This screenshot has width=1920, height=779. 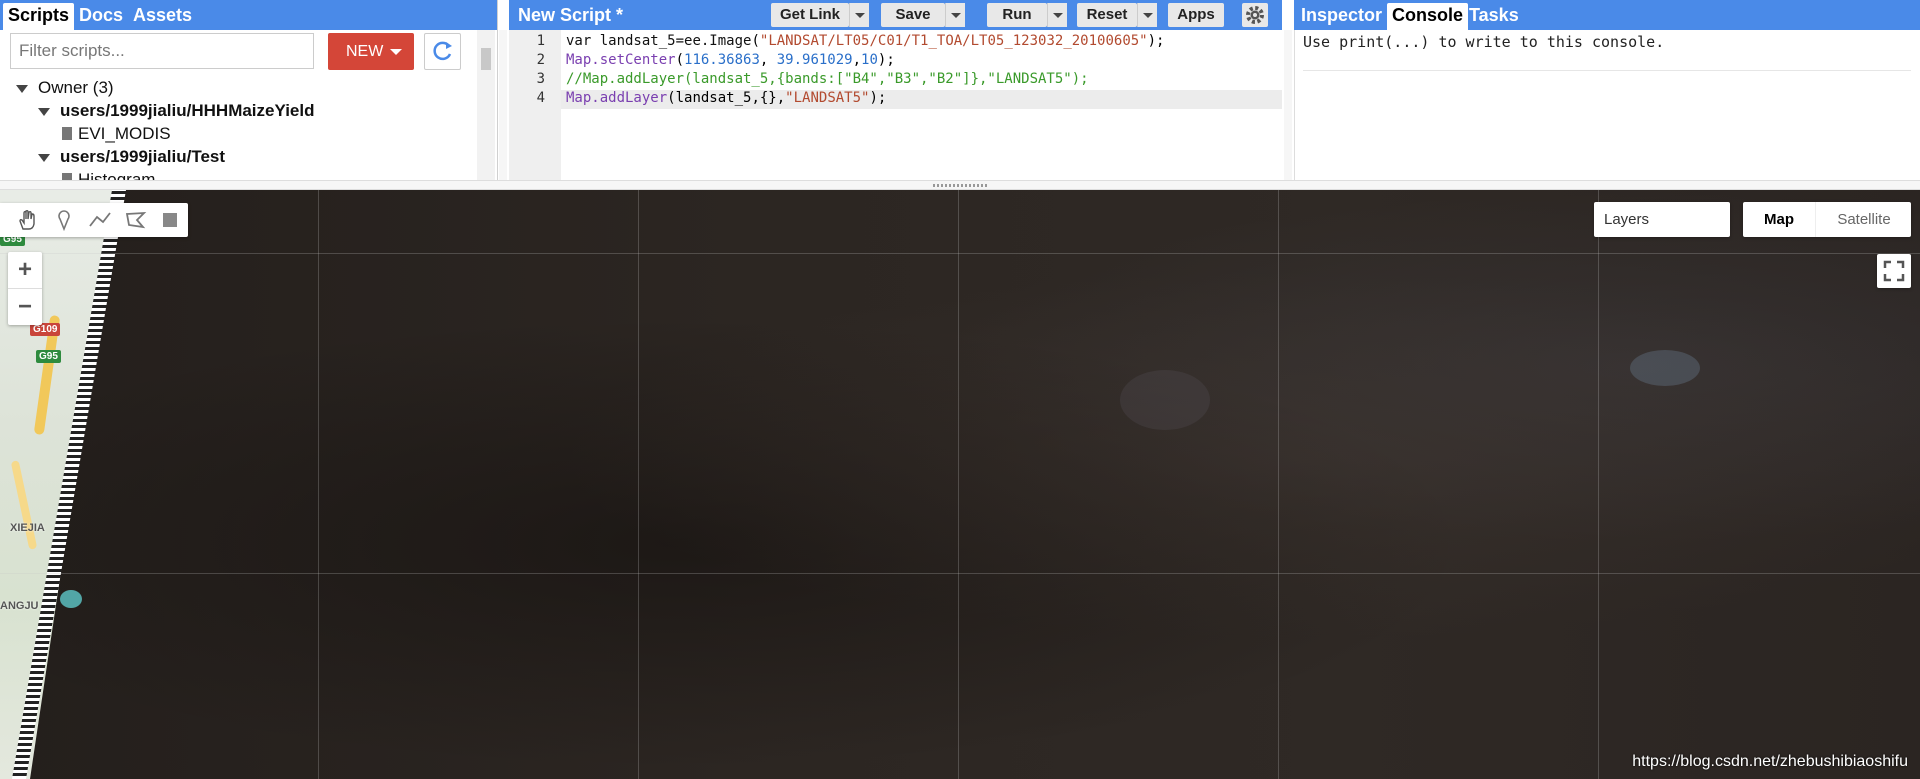 What do you see at coordinates (535, 105) in the screenshot?
I see `line-number-gutter: 1 2 3 4` at bounding box center [535, 105].